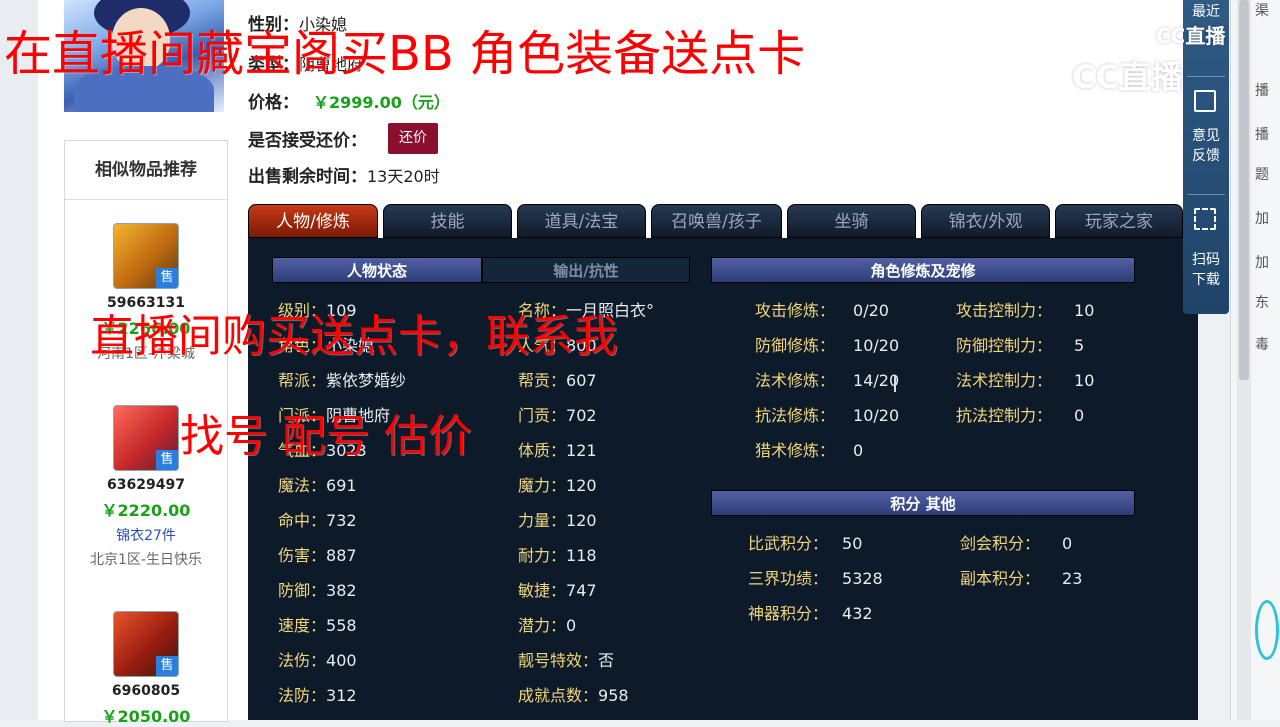 This screenshot has height=727, width=1280. Describe the element at coordinates (167, 666) in the screenshot. I see `sell-badge: 售` at that location.